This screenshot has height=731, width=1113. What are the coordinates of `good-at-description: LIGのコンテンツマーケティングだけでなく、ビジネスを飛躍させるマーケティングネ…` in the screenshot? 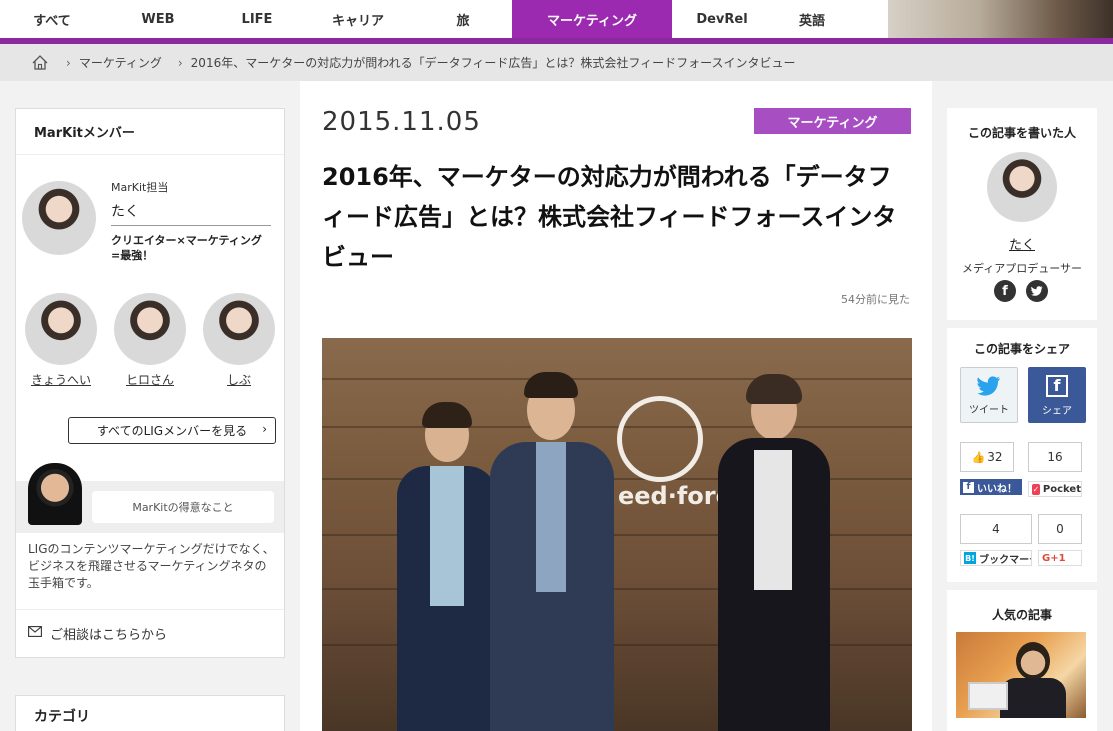 It's located at (151, 566).